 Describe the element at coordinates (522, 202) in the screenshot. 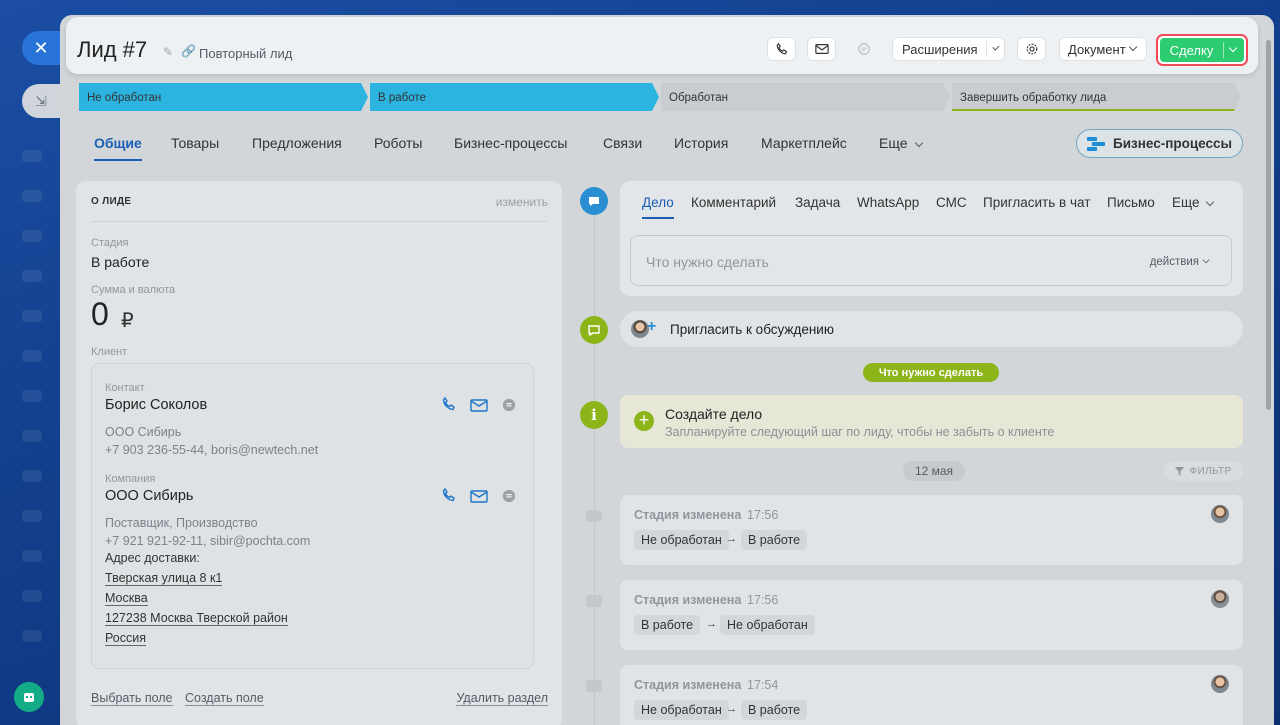

I see `edit-section-link: изменить` at that location.